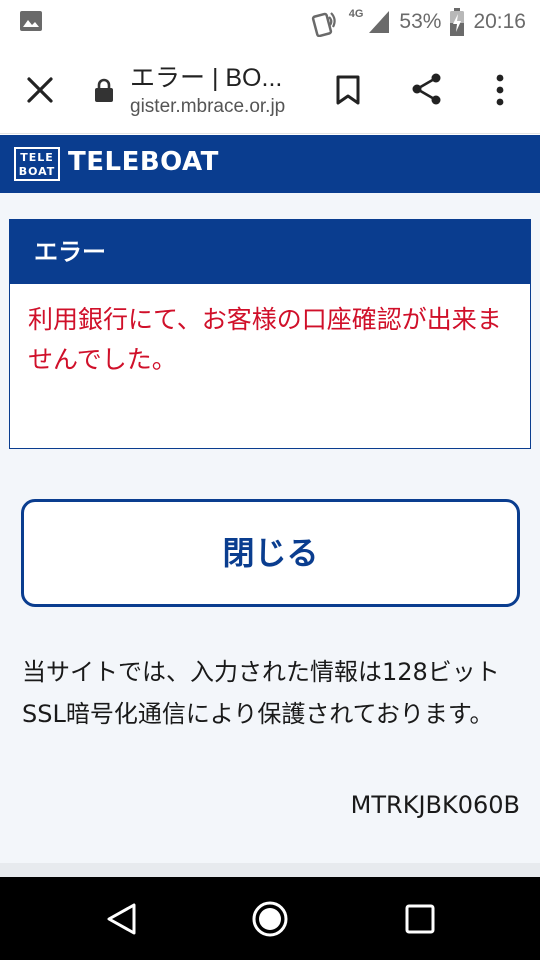 The height and width of the screenshot is (960, 540). What do you see at coordinates (270, 553) in the screenshot?
I see `close-button: 閉じる` at bounding box center [270, 553].